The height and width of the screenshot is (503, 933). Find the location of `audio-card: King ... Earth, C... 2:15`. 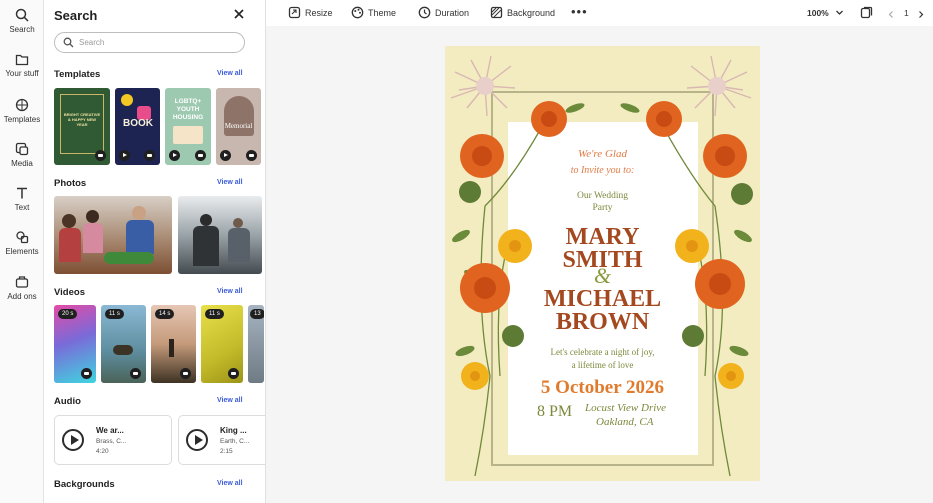

audio-card: King ... Earth, C... 2:15 is located at coordinates (221, 440).